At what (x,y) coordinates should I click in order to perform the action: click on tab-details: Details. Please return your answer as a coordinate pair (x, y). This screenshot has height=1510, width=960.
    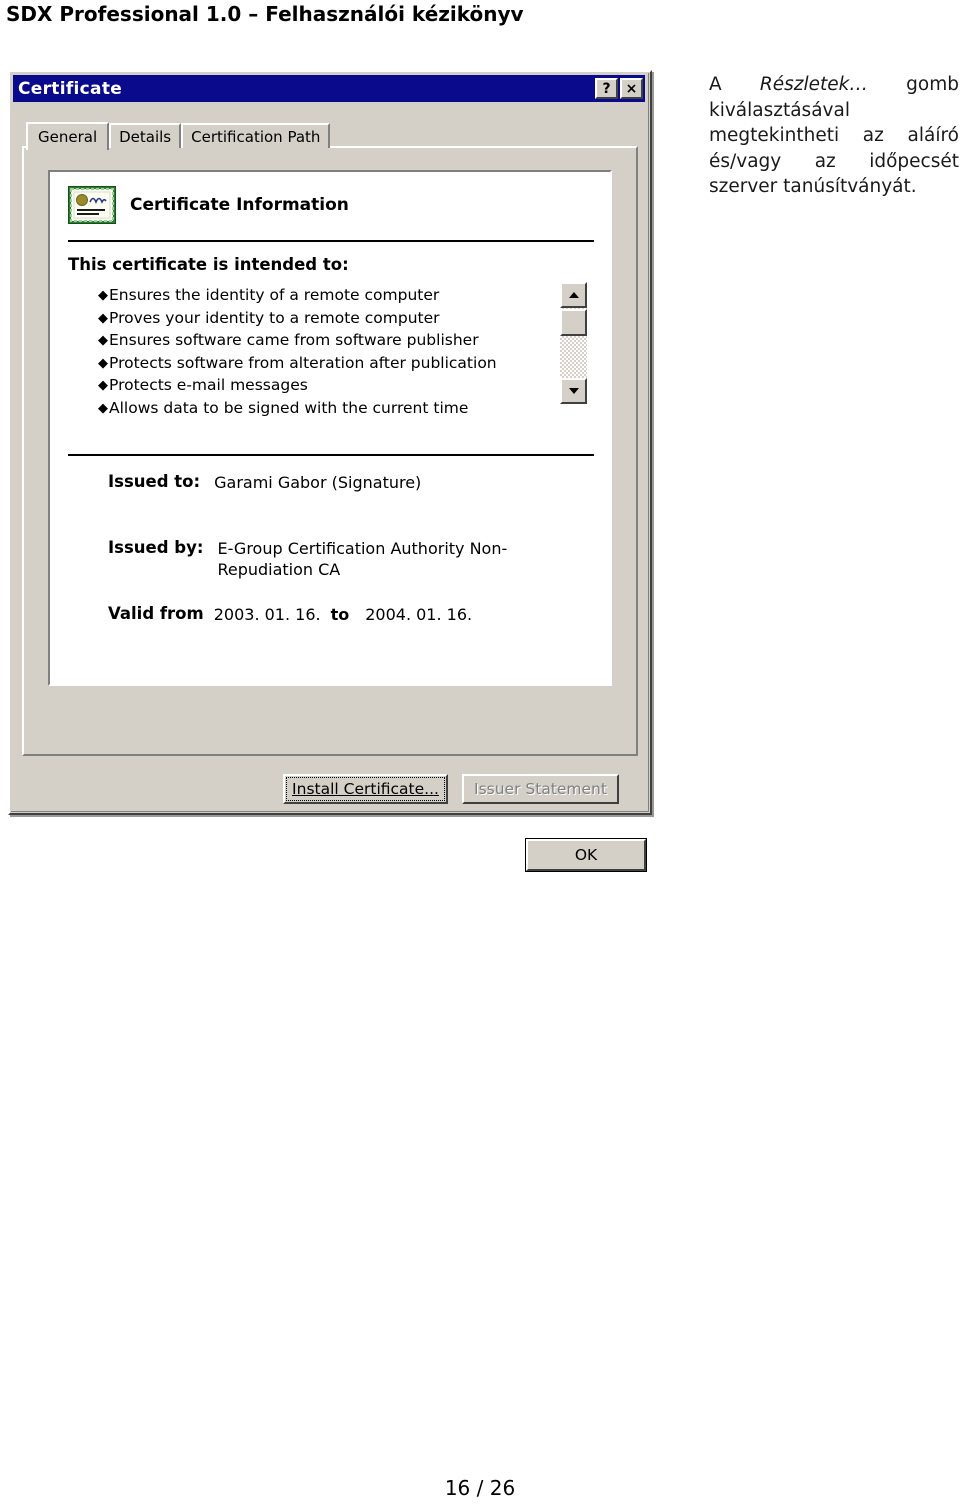
    Looking at the image, I should click on (145, 135).